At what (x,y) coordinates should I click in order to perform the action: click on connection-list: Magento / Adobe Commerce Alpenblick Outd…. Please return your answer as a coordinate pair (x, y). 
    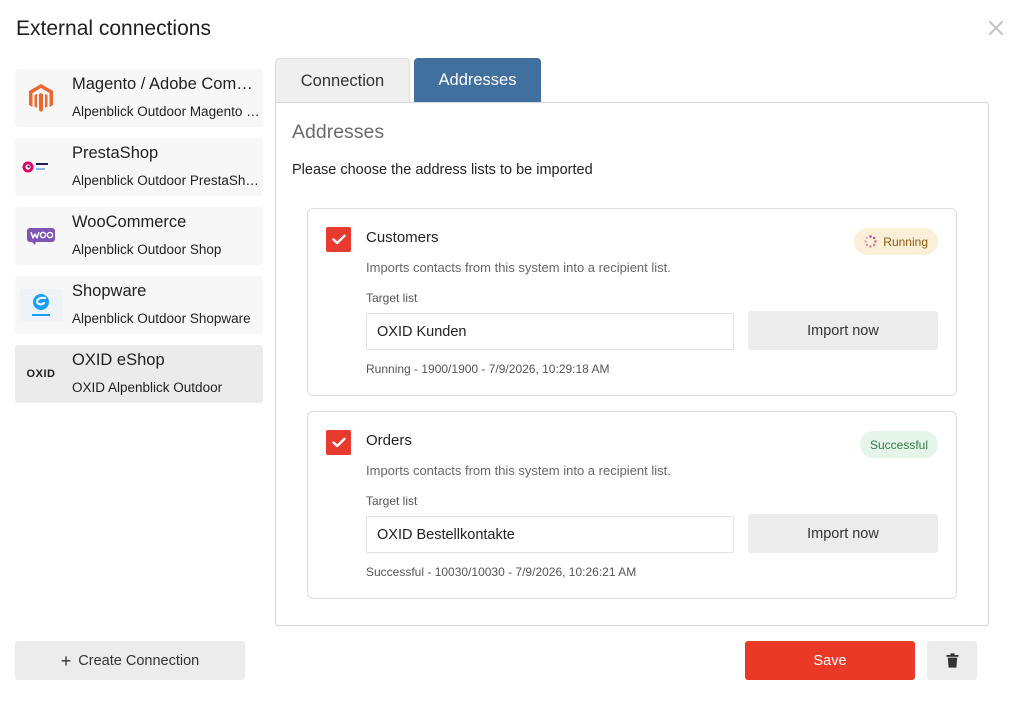
    Looking at the image, I should click on (139, 241).